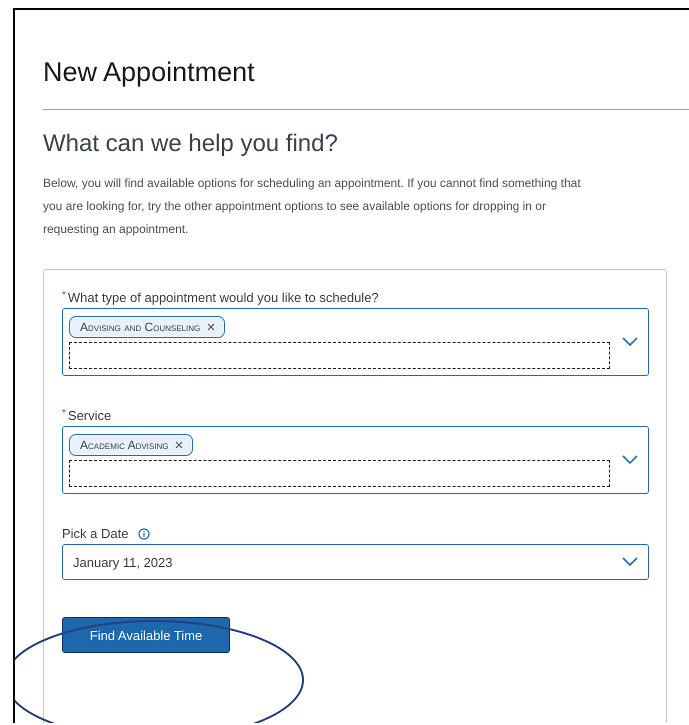 Image resolution: width=689 pixels, height=725 pixels. What do you see at coordinates (95, 533) in the screenshot?
I see `field-label: Pick a Date` at bounding box center [95, 533].